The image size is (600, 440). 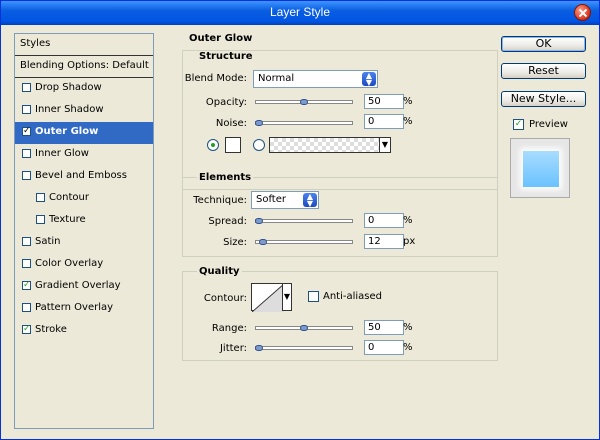 I want to click on sidebar-item-contour: Contour, so click(x=84, y=199).